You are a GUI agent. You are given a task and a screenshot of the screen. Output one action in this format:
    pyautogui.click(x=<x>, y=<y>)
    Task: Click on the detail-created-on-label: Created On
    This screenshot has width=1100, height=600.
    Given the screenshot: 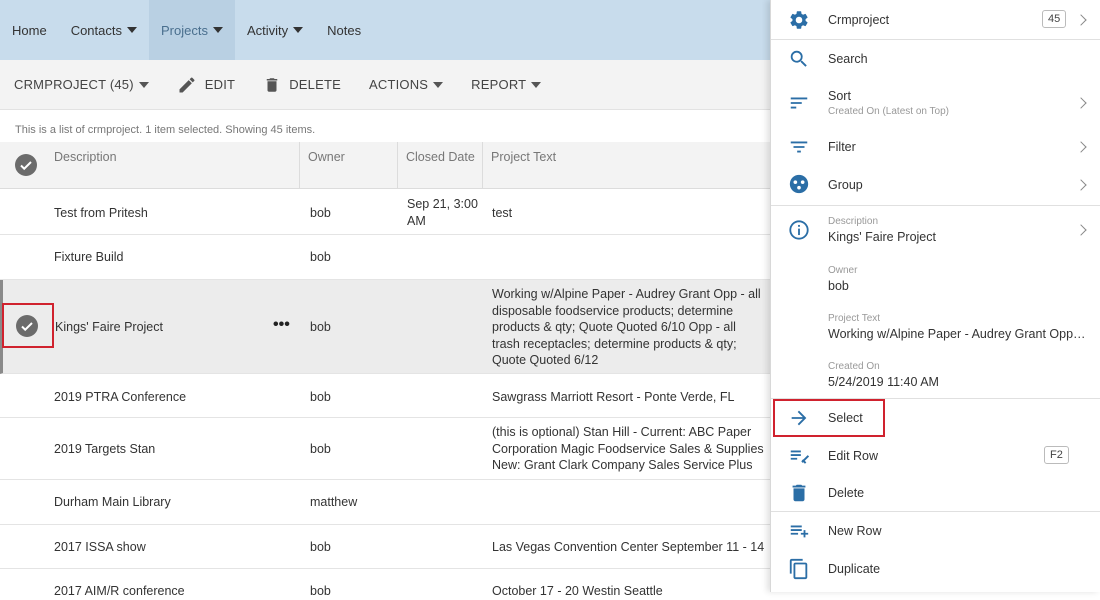 What is the action you would take?
    pyautogui.click(x=854, y=366)
    